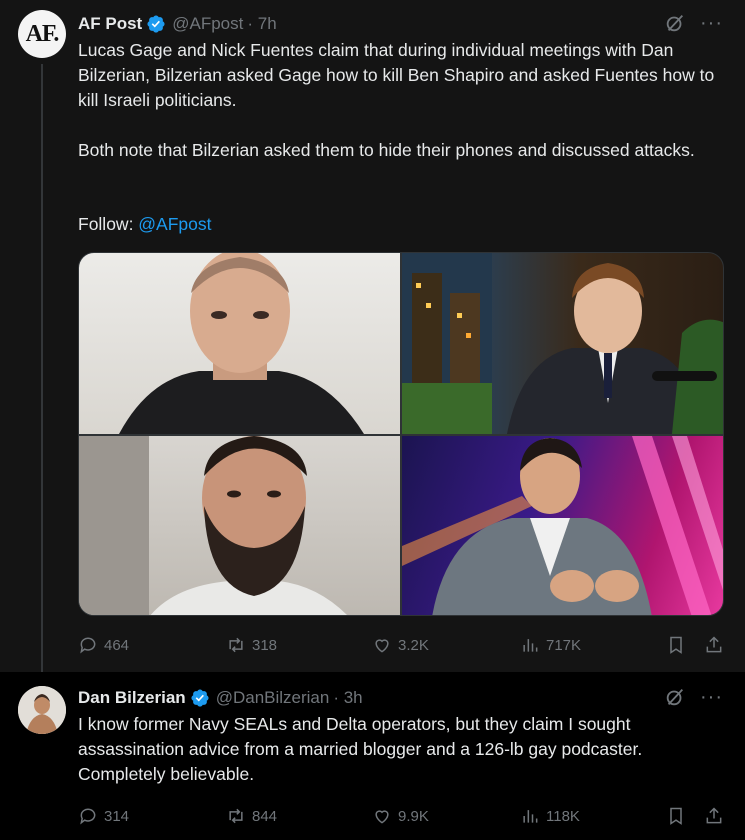 The image size is (745, 840). Describe the element at coordinates (261, 24) in the screenshot. I see `tweet-time: · 7h` at that location.